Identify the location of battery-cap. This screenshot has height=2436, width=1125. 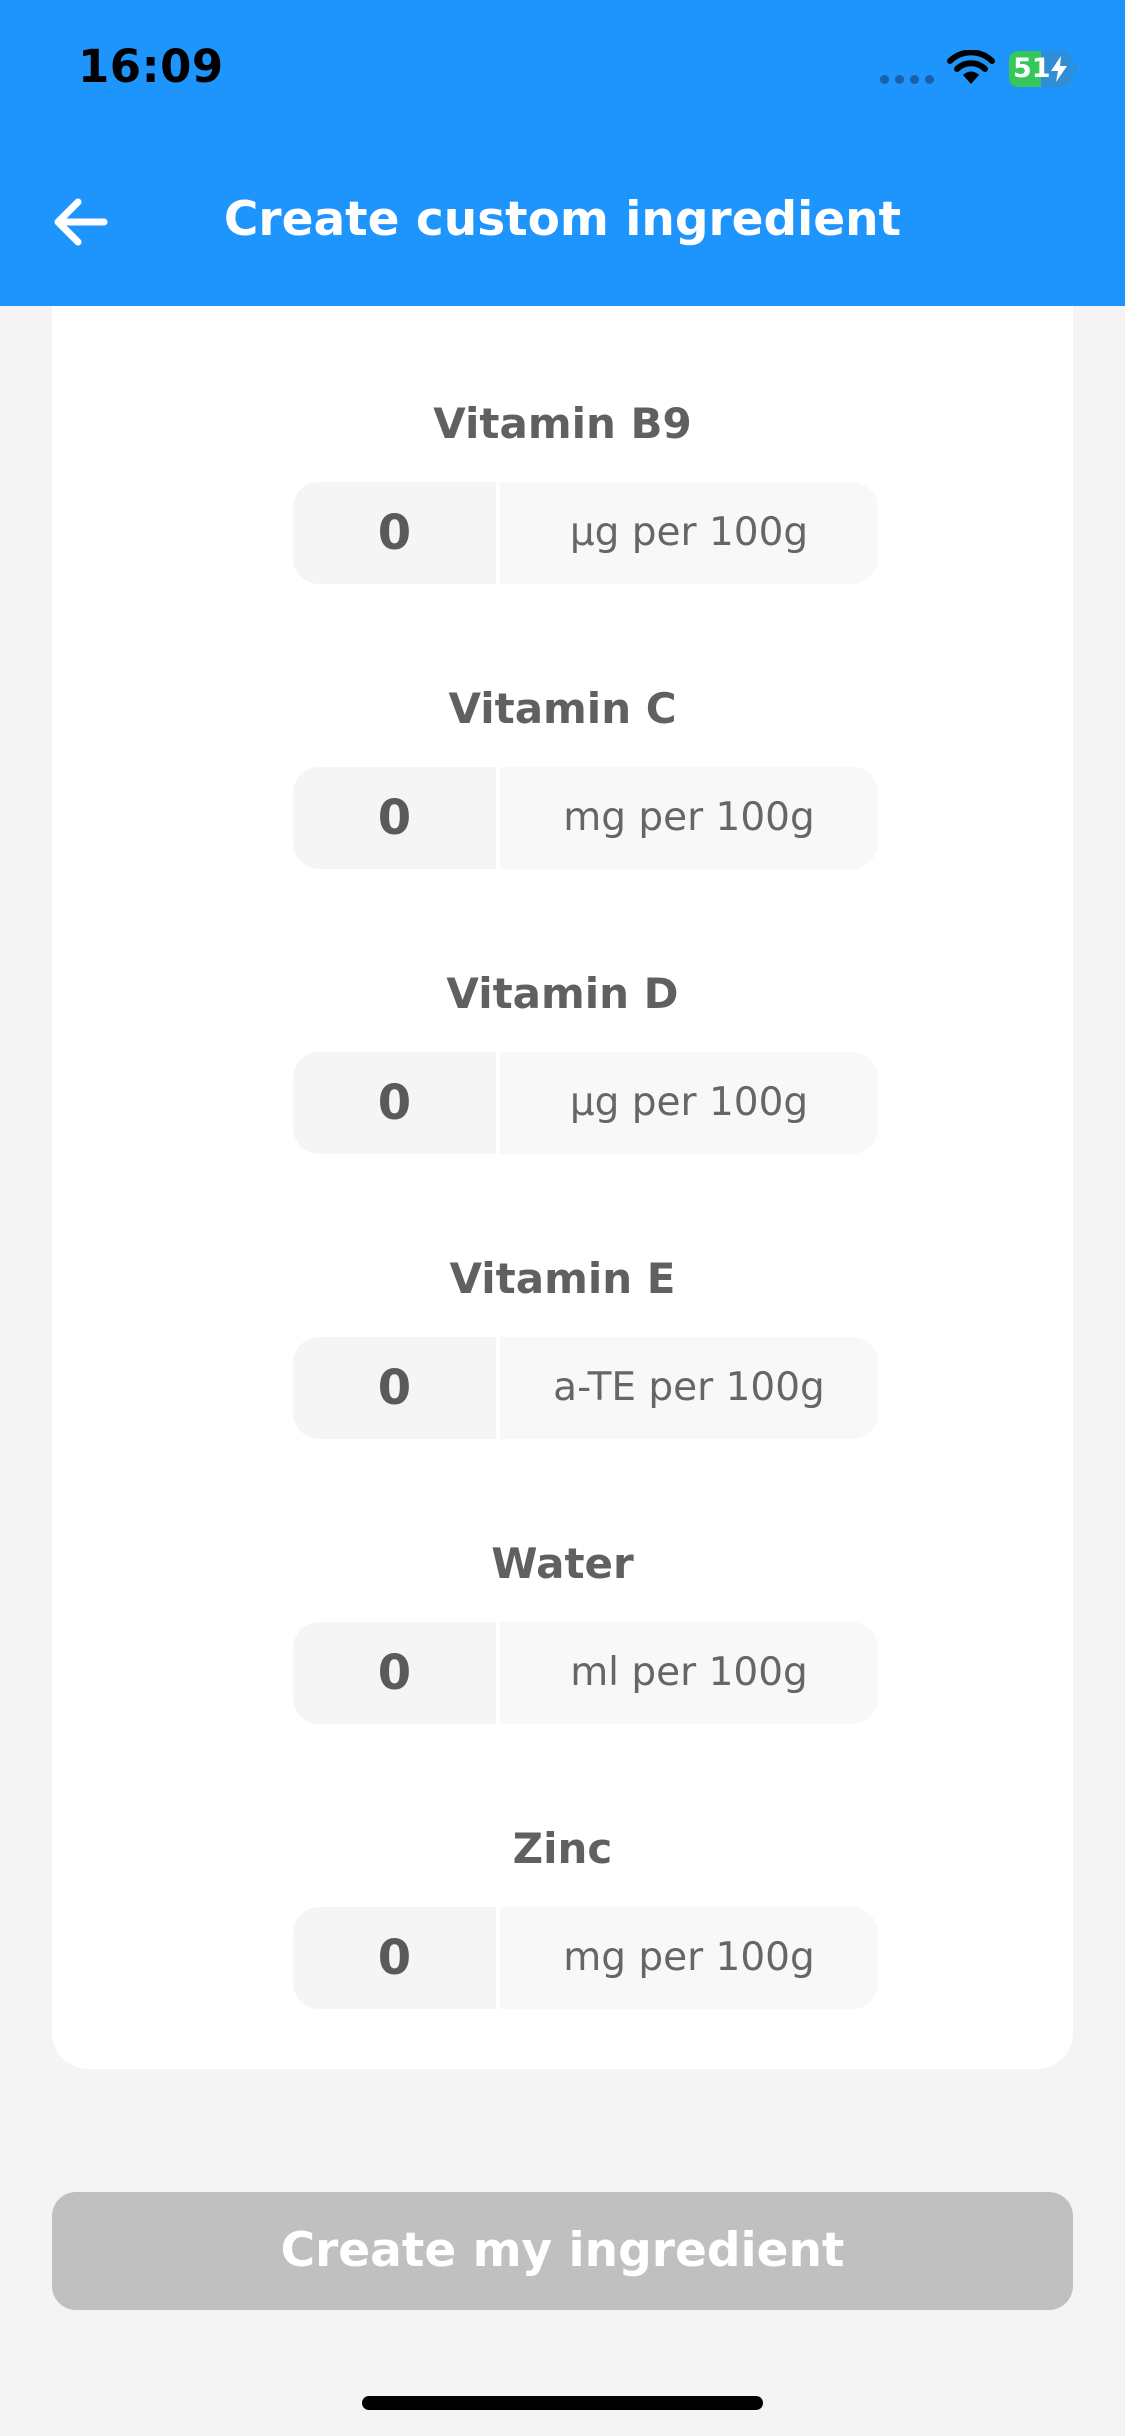
(1075, 69).